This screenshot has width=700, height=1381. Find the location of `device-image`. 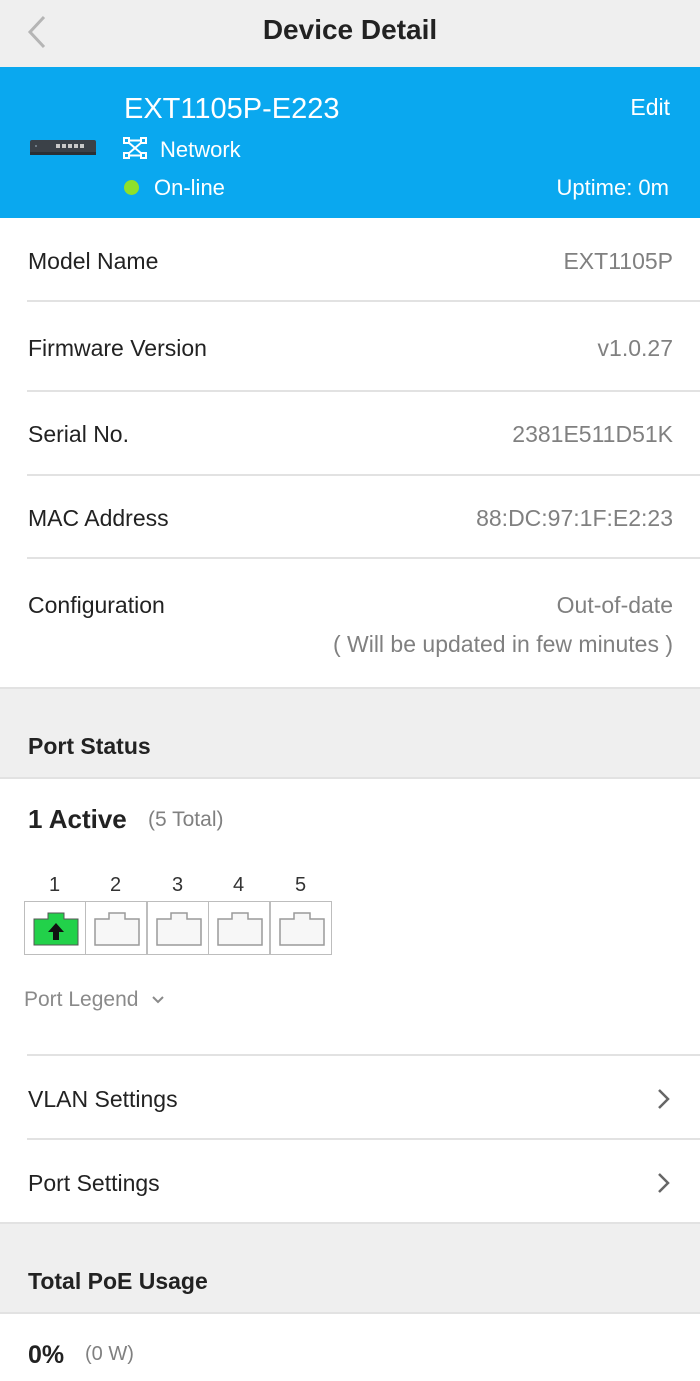

device-image is located at coordinates (63, 147).